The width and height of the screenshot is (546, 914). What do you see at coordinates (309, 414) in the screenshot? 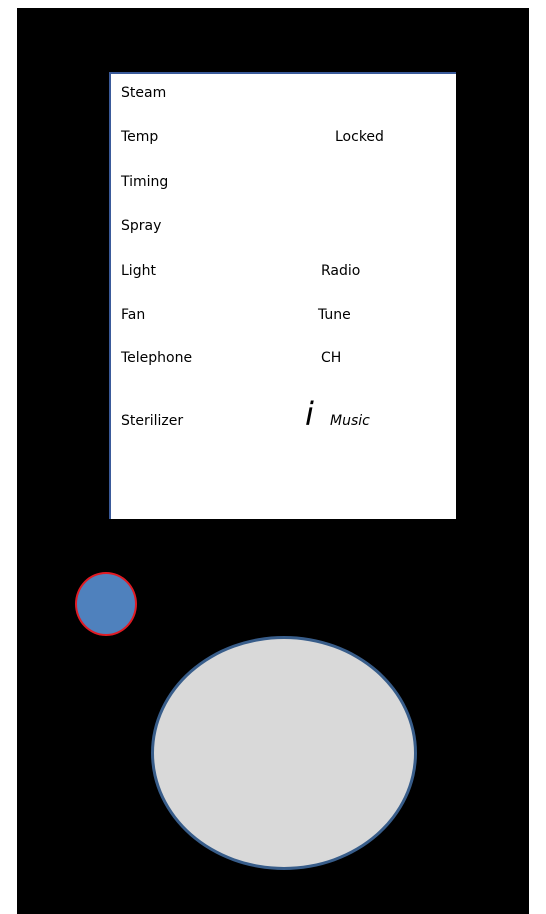
I see `info-i-icon: i` at bounding box center [309, 414].